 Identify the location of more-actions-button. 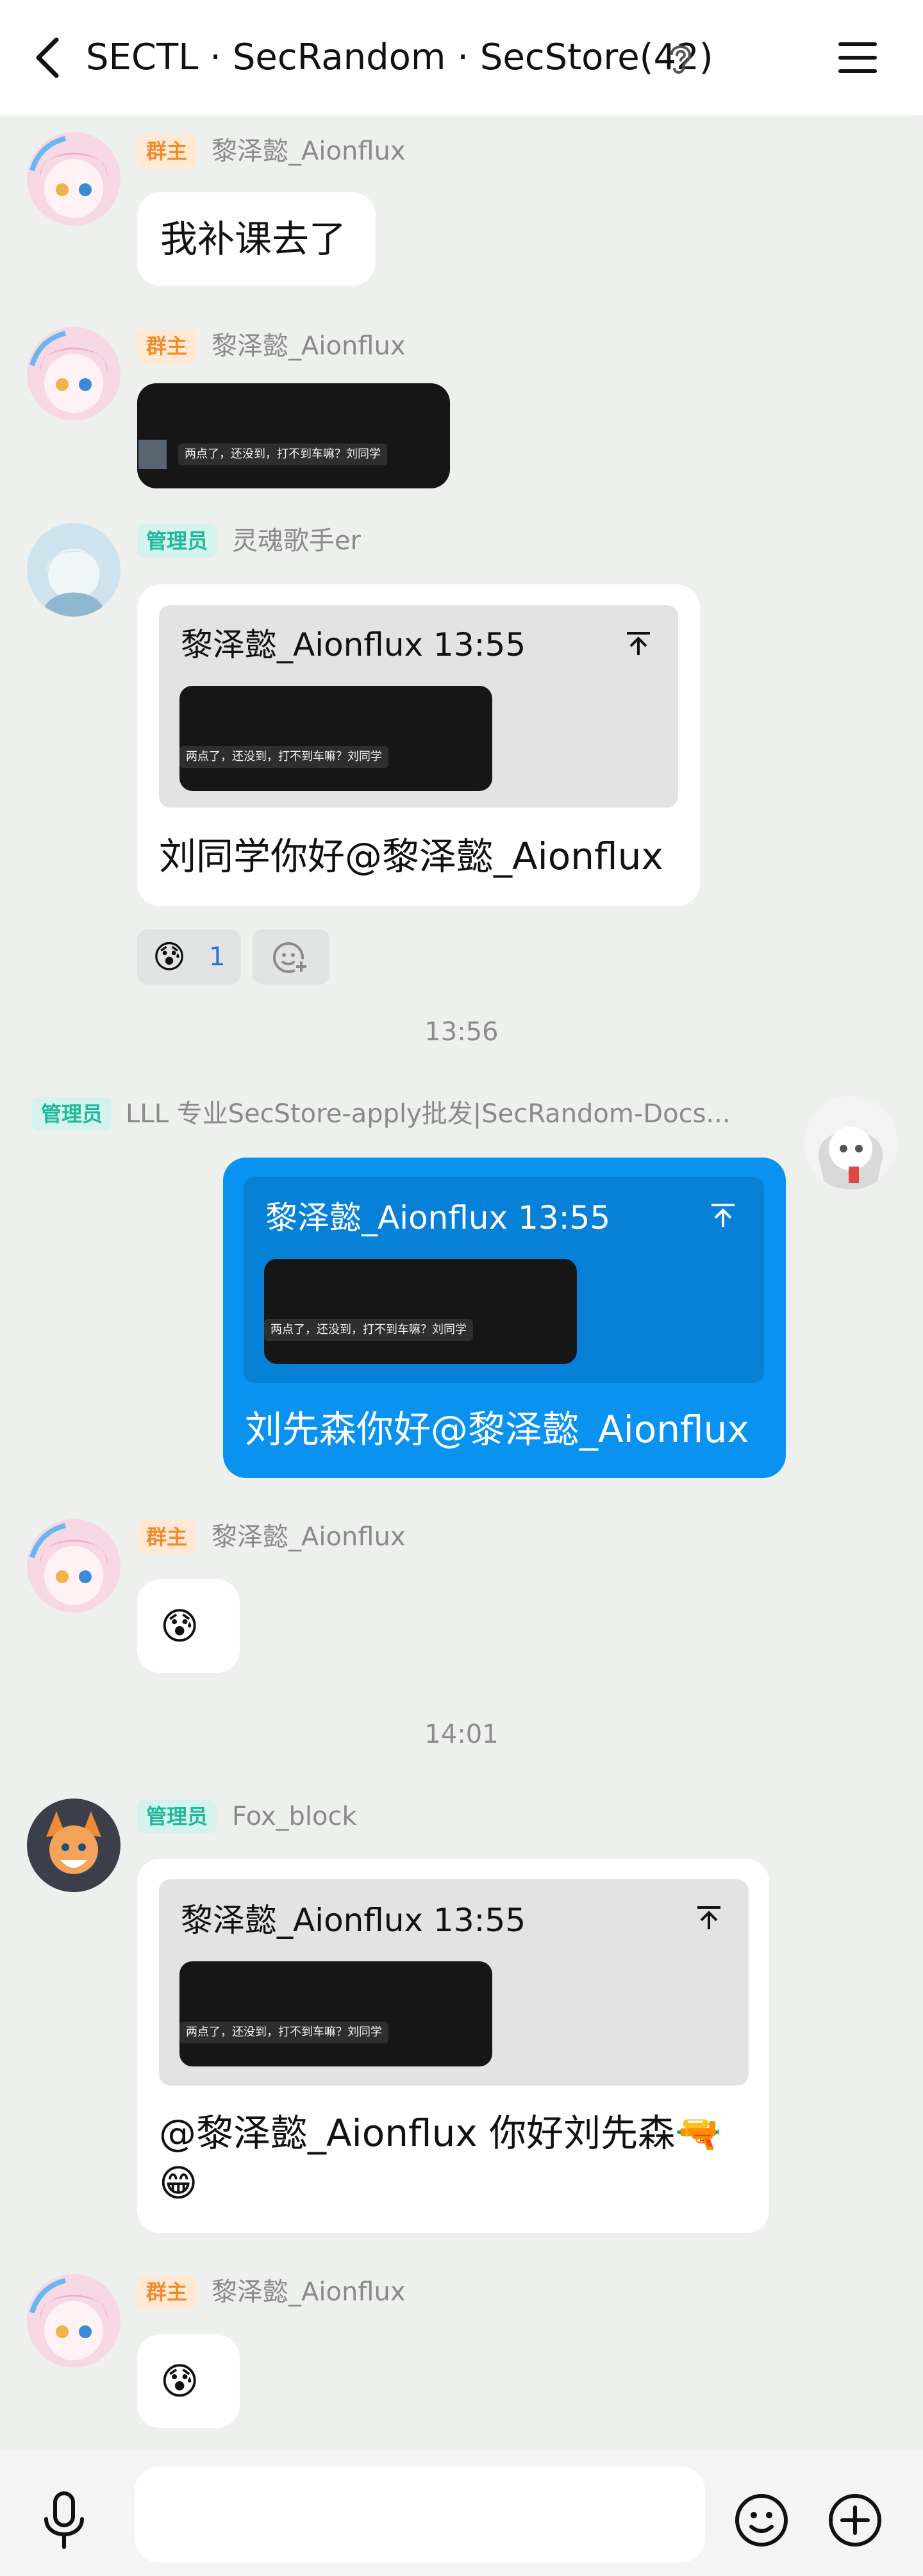
(855, 2520).